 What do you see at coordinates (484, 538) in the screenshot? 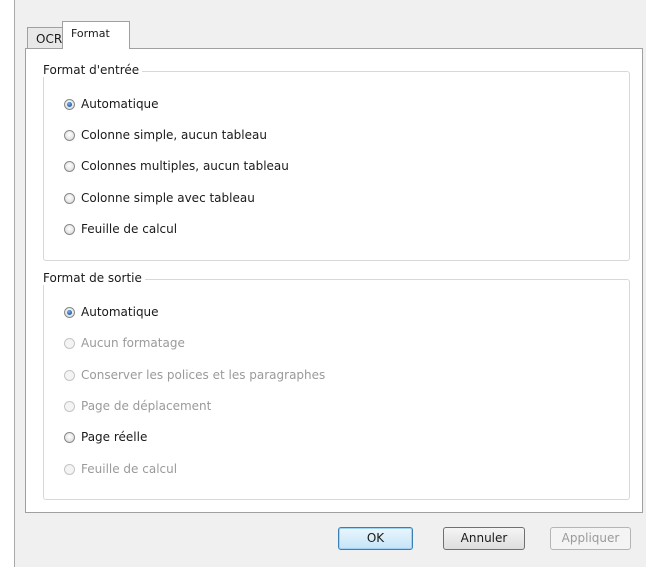
I see `cancel-button: Annuler` at bounding box center [484, 538].